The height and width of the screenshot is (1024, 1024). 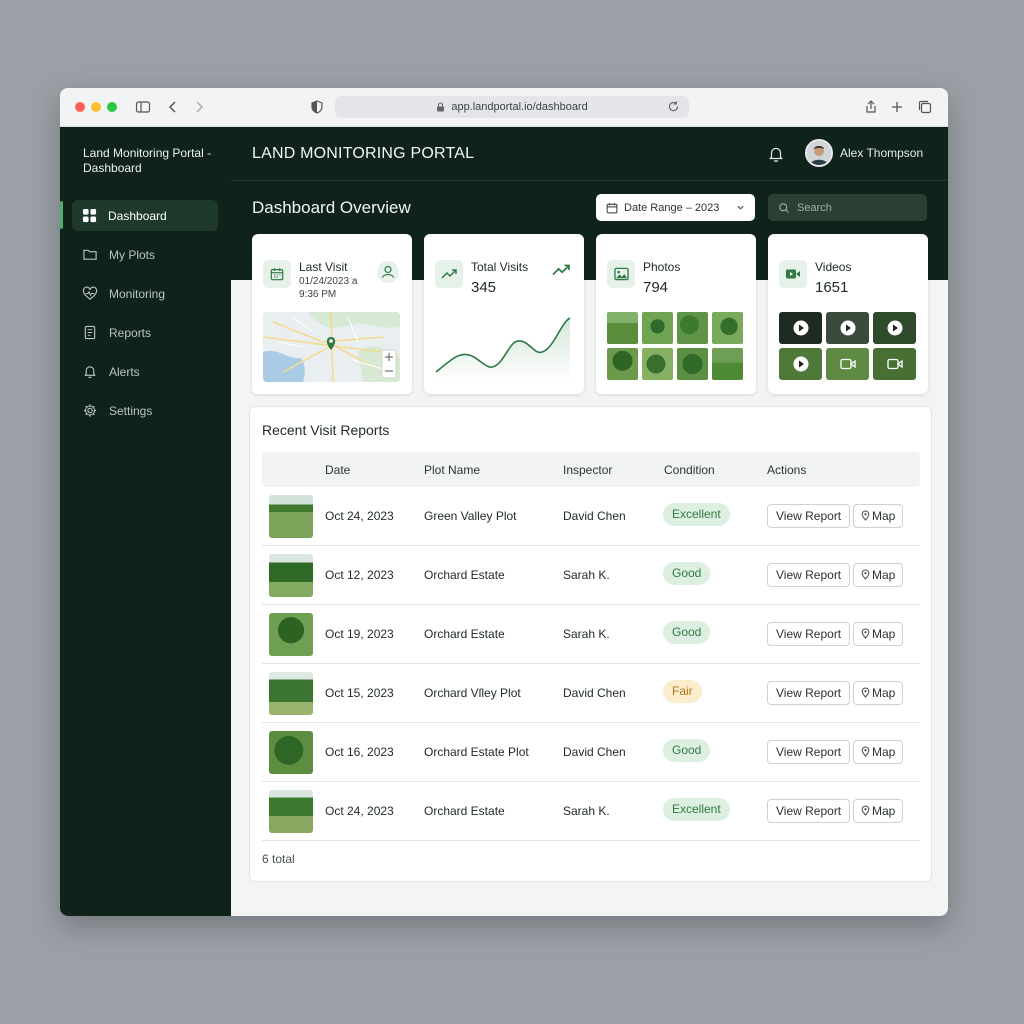 What do you see at coordinates (504, 314) in the screenshot?
I see `total-visits-card: Total Visits 345` at bounding box center [504, 314].